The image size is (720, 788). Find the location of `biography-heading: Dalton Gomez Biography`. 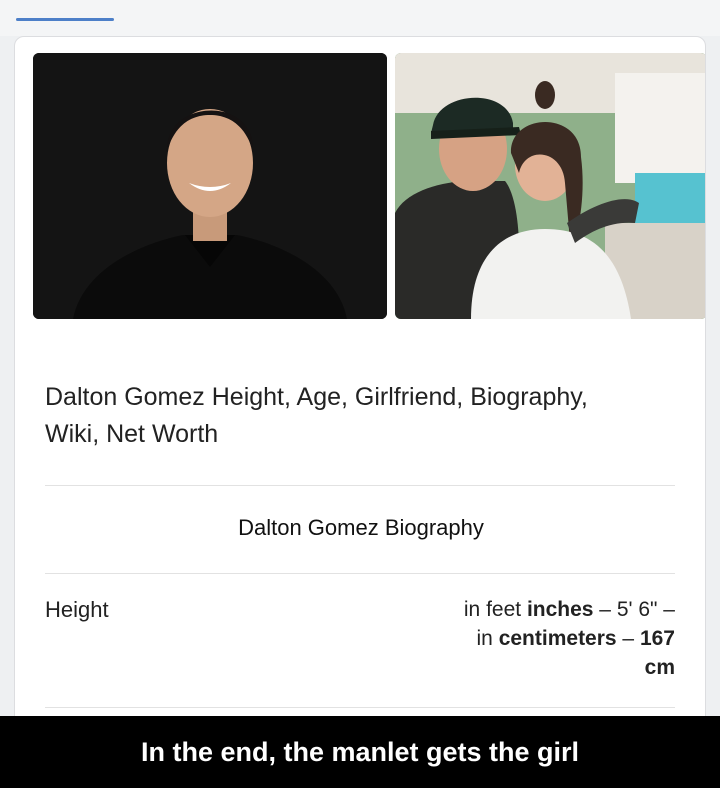

biography-heading: Dalton Gomez Biography is located at coordinates (361, 527).